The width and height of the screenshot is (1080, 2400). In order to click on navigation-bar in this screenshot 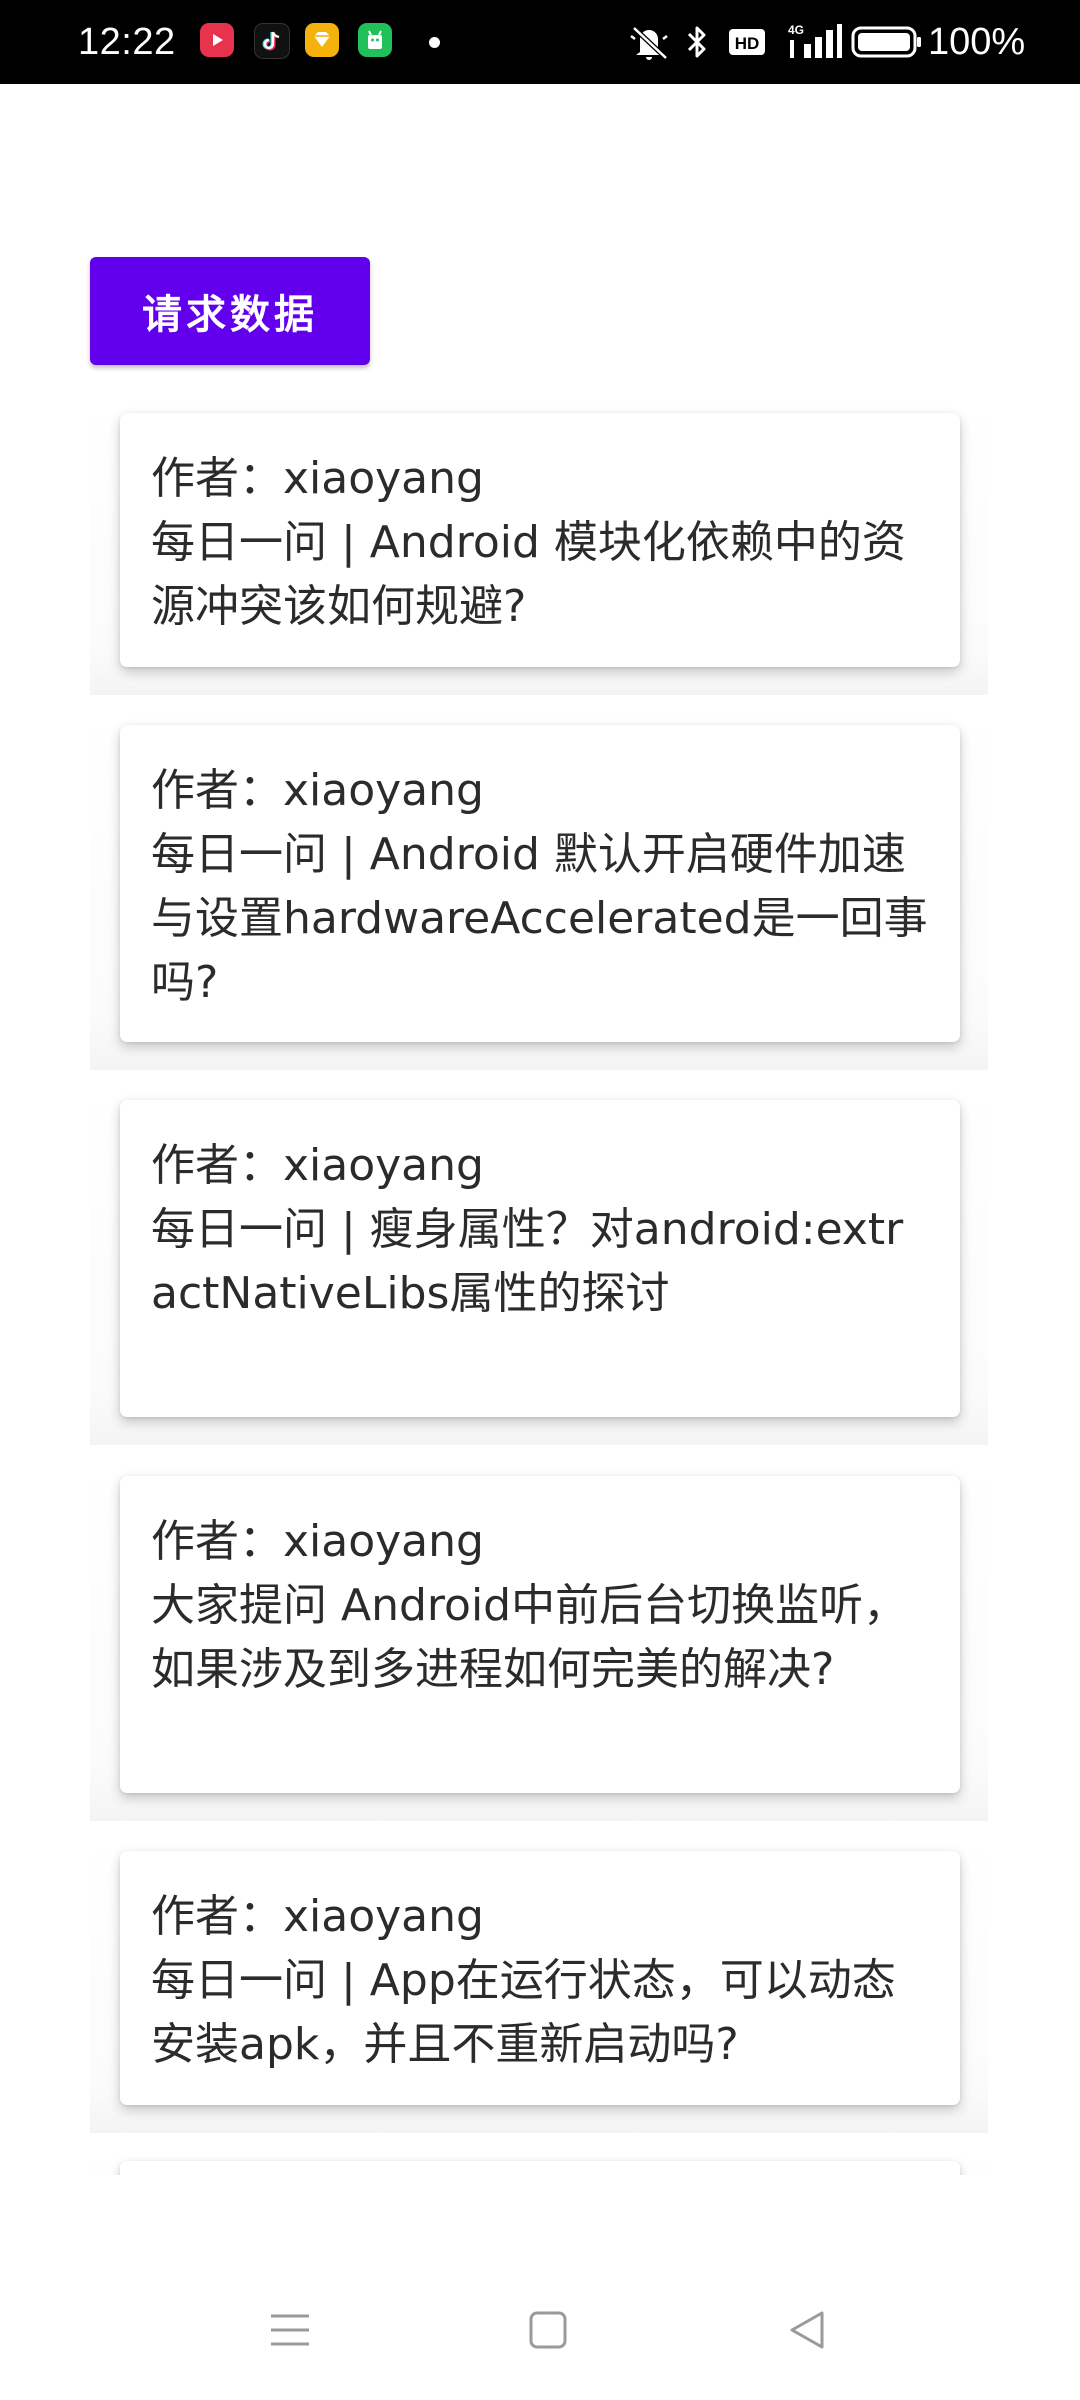, I will do `click(540, 2325)`.